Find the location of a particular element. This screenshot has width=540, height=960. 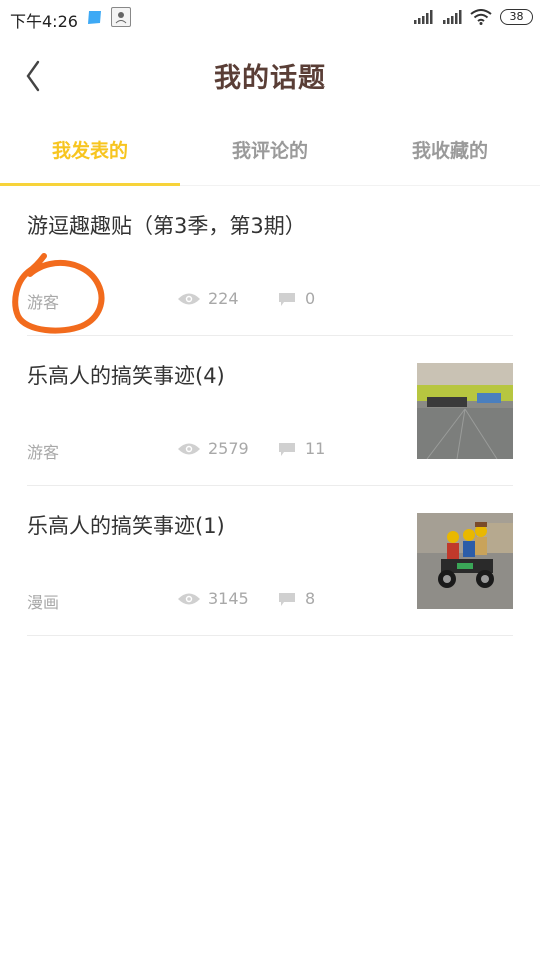

wifi-icon is located at coordinates (481, 17).